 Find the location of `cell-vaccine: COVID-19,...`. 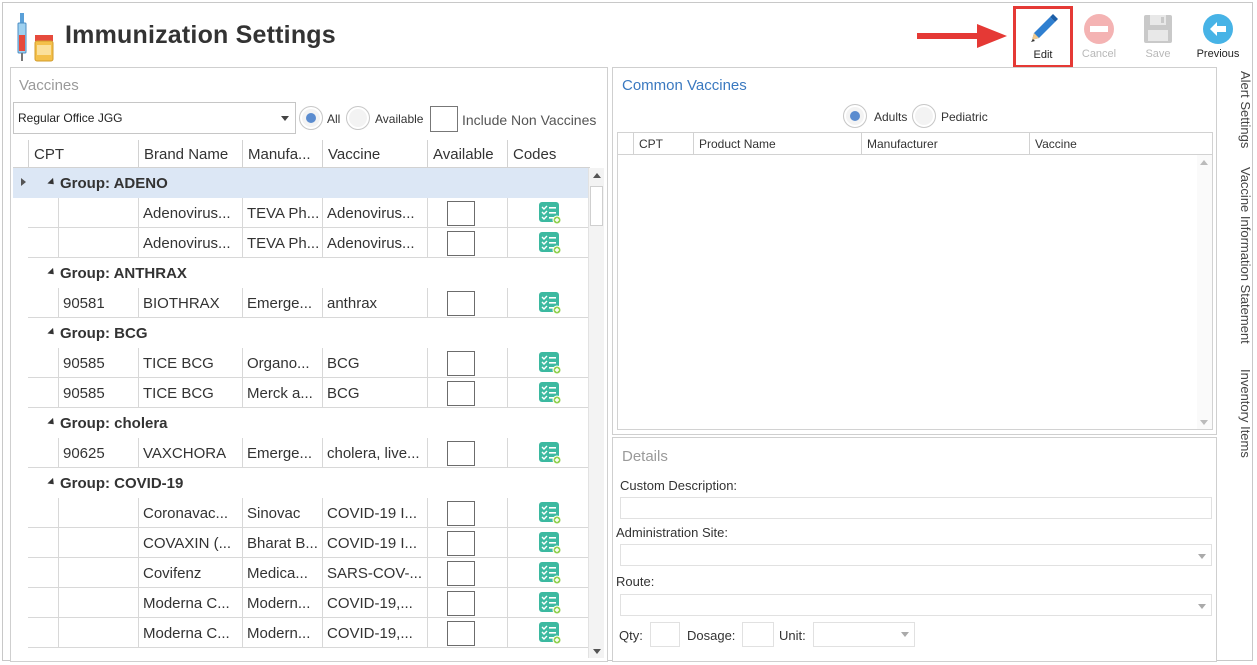

cell-vaccine: COVID-19,... is located at coordinates (374, 633).